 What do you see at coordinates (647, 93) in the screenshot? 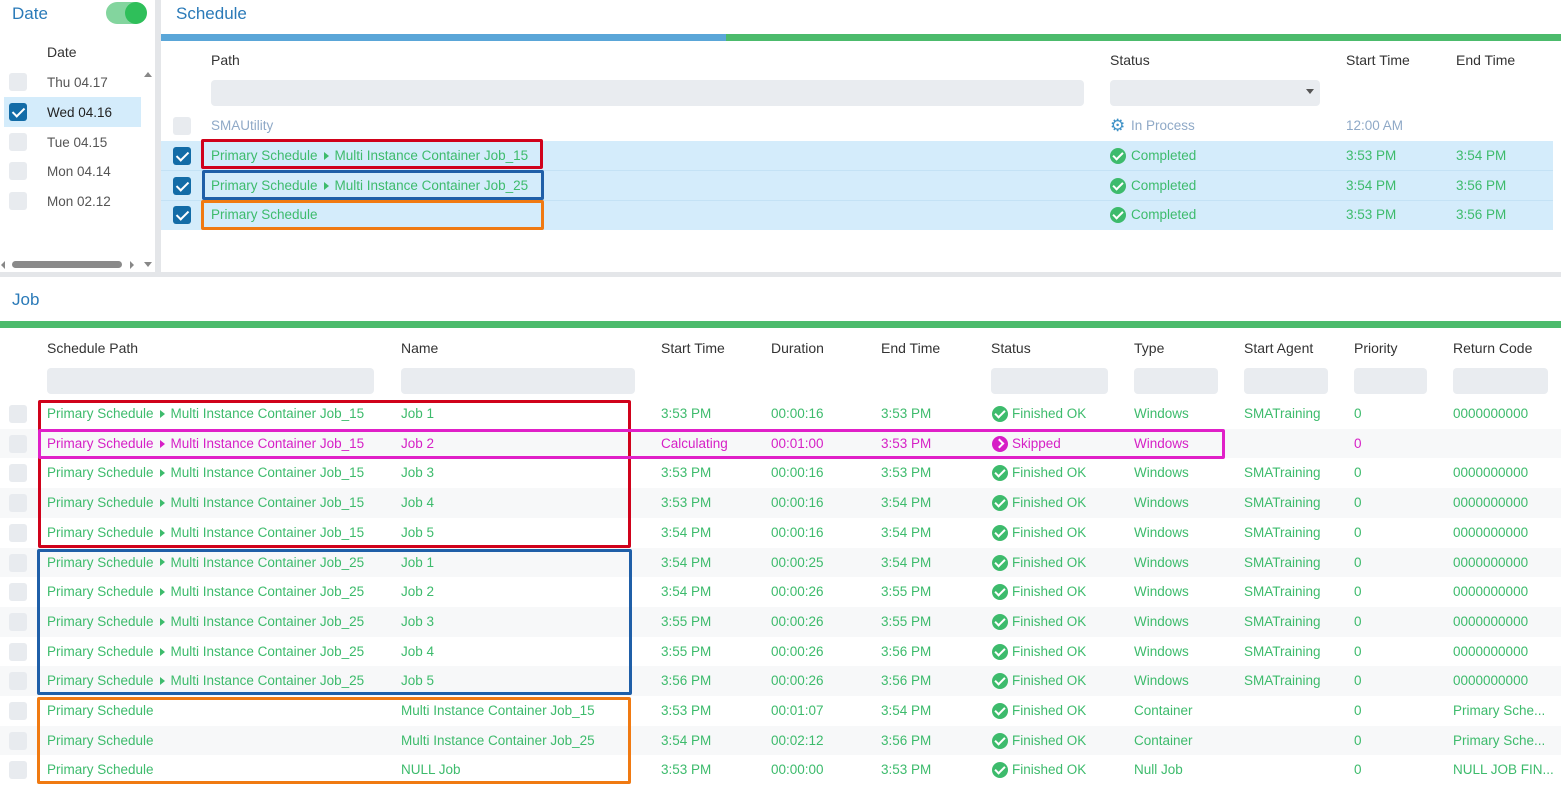
I see `schedule-path-filter-input` at bounding box center [647, 93].